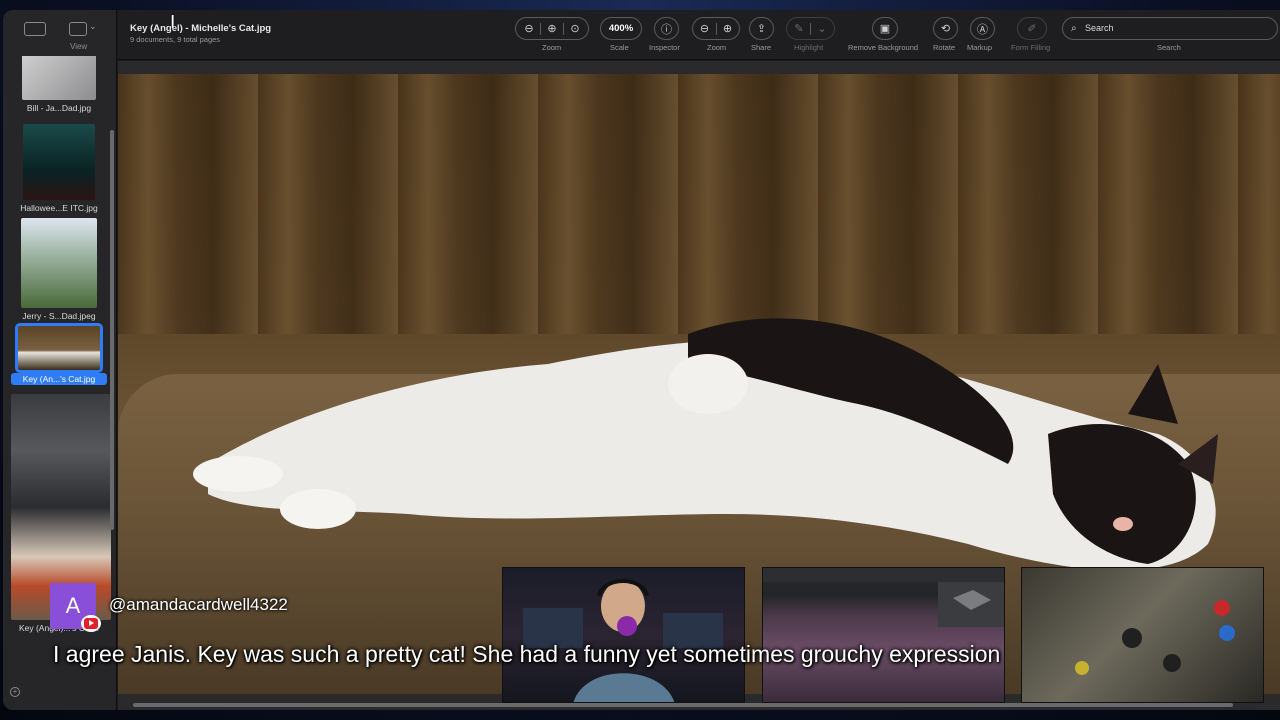 The height and width of the screenshot is (720, 1280). Describe the element at coordinates (59, 32) in the screenshot. I see `sidebar-header: ⌄ View` at that location.